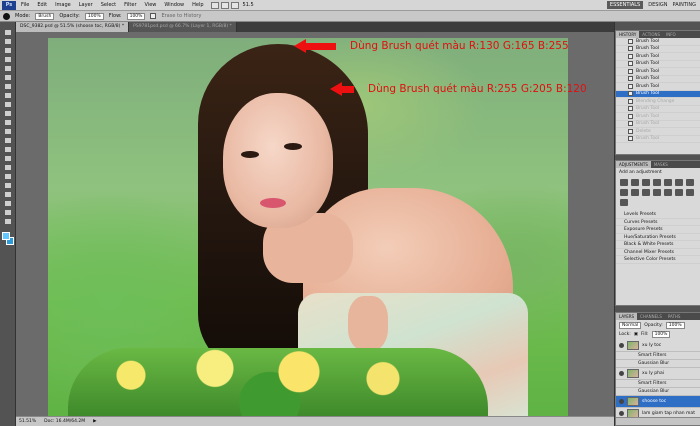 Image resolution: width=700 pixels, height=426 pixels. What do you see at coordinates (624, 182) in the screenshot?
I see `brightness-icon` at bounding box center [624, 182].